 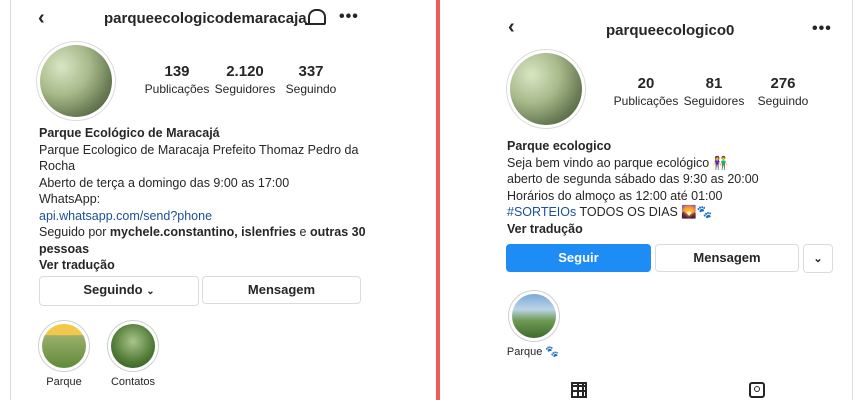 What do you see at coordinates (113, 289) in the screenshot?
I see `following-button-label: Seguindo` at bounding box center [113, 289].